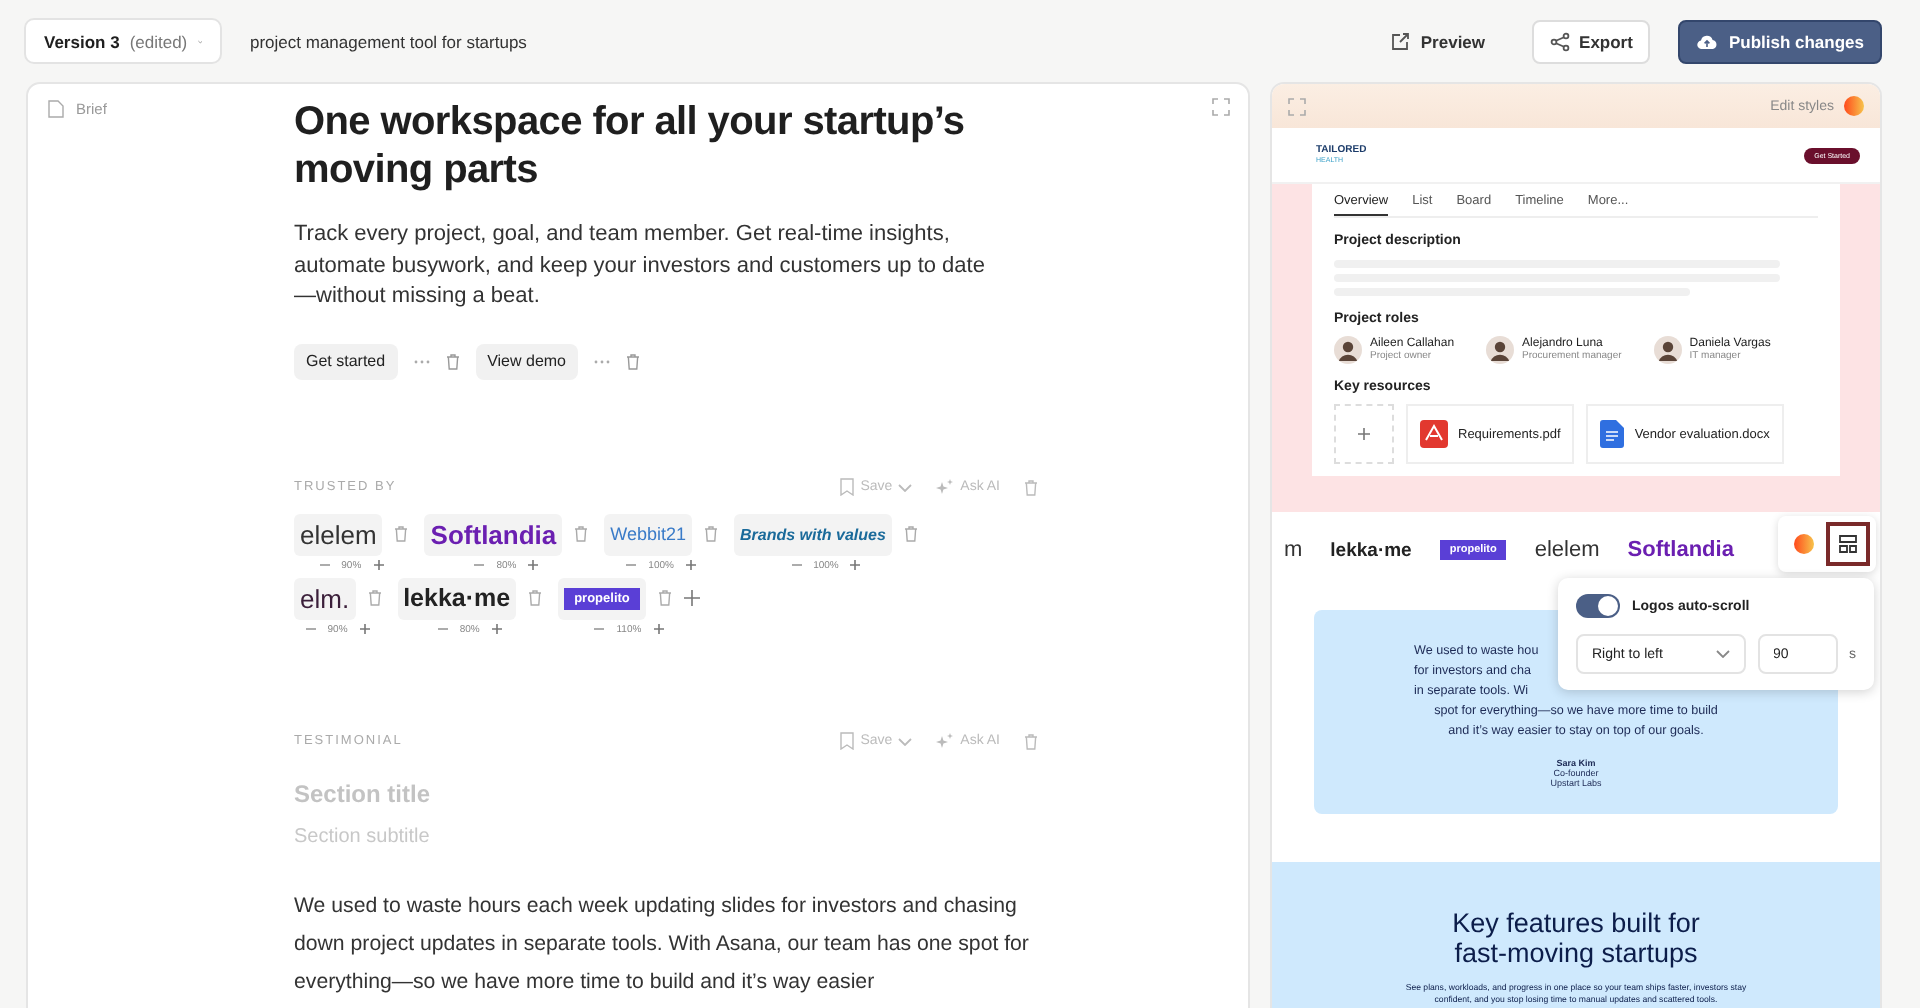 Image resolution: width=1920 pixels, height=1008 pixels. I want to click on export-button: Export, so click(1591, 41).